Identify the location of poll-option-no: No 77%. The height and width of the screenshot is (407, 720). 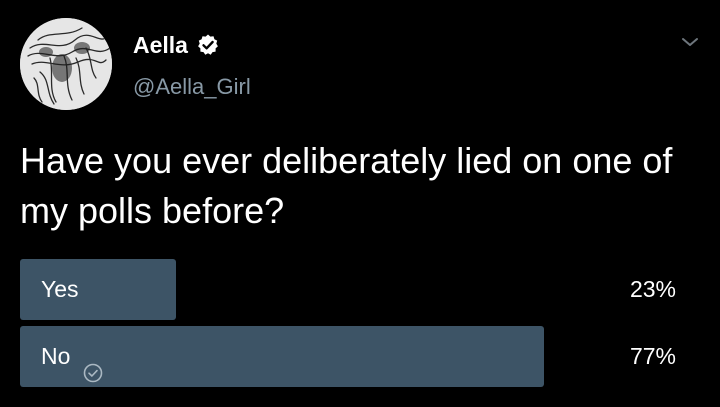
(360, 356).